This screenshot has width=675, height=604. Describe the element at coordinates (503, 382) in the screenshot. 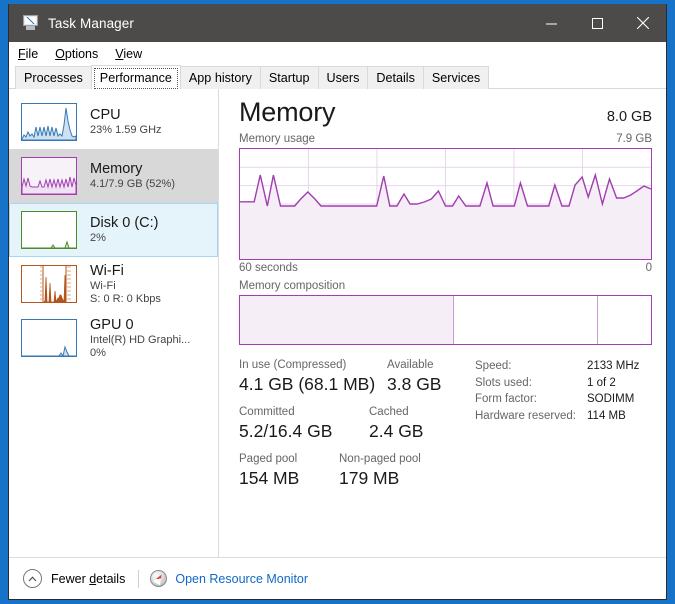

I see `detail-key: Slots used:` at that location.